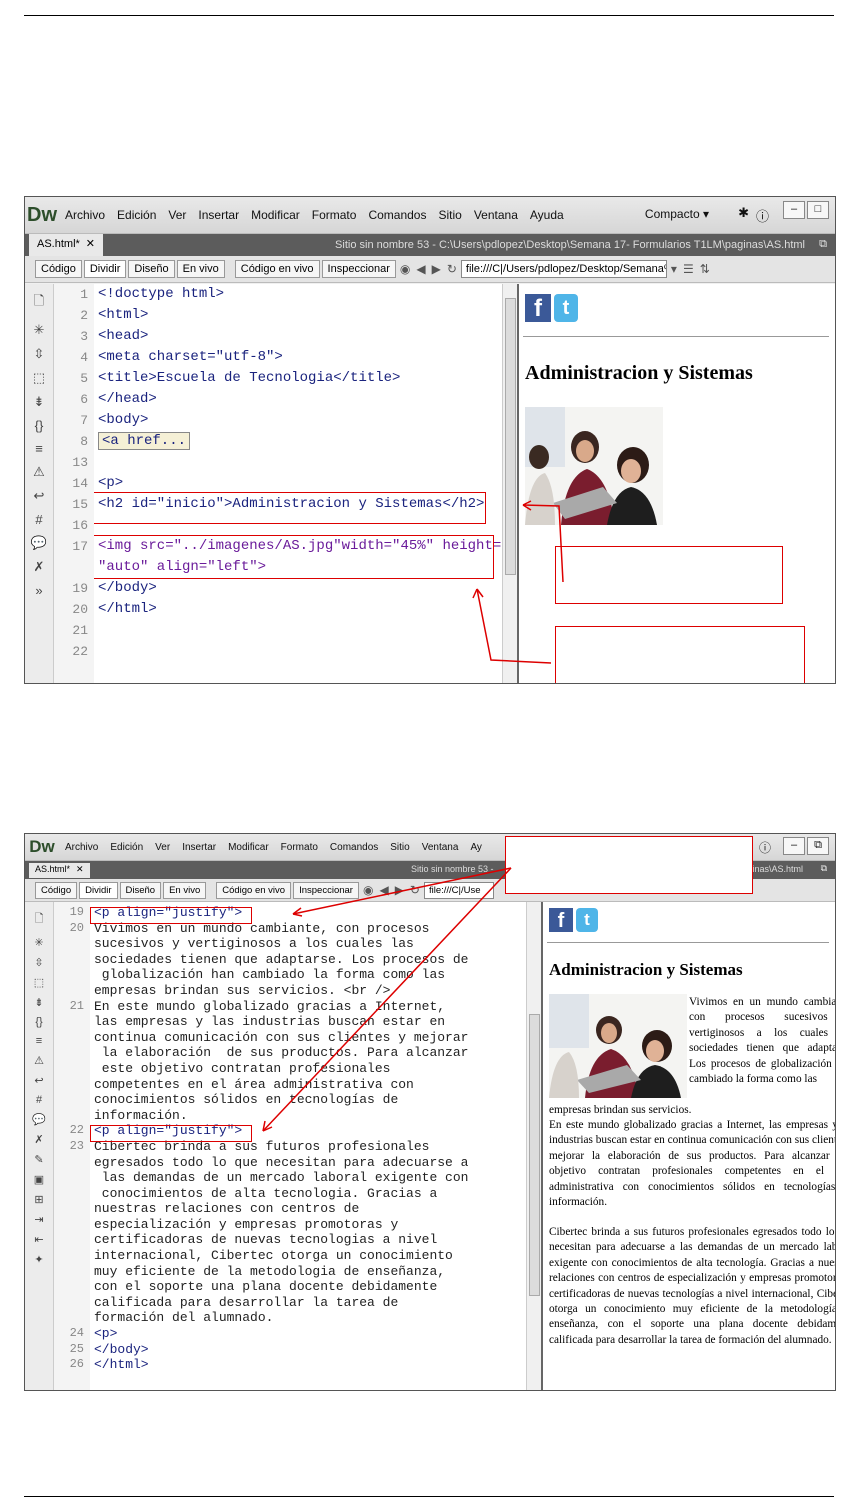 This screenshot has width=857, height=1512. I want to click on arrow-to-p1, so click(402, 891).